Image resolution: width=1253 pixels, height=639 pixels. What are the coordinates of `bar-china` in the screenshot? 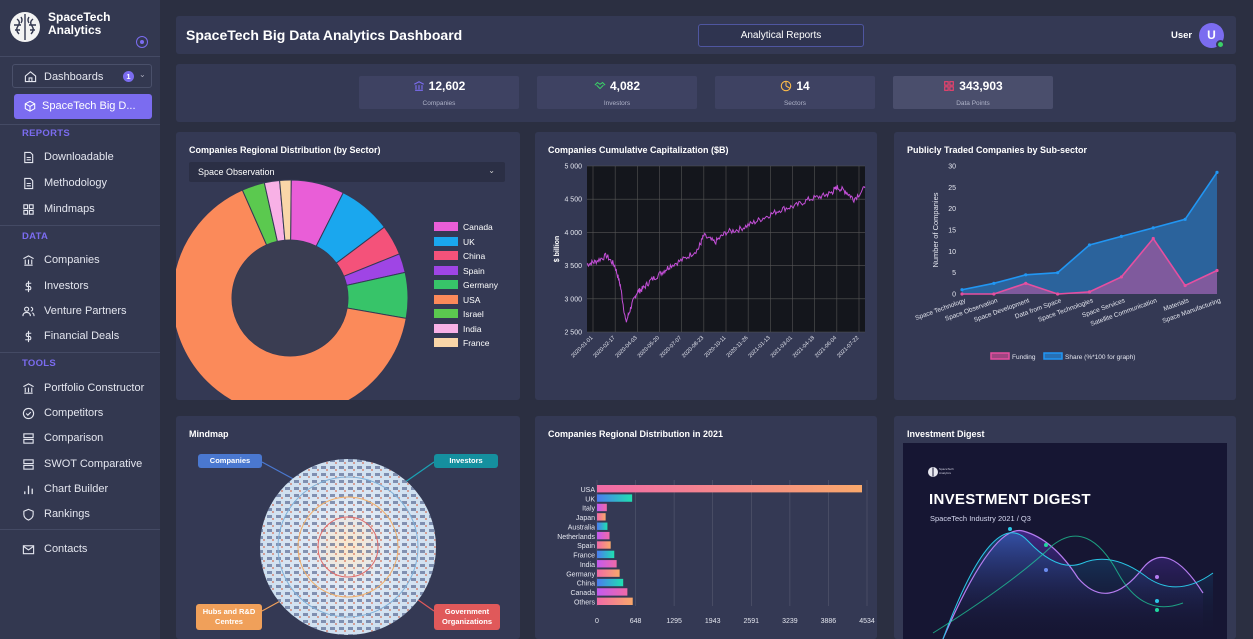 It's located at (610, 582).